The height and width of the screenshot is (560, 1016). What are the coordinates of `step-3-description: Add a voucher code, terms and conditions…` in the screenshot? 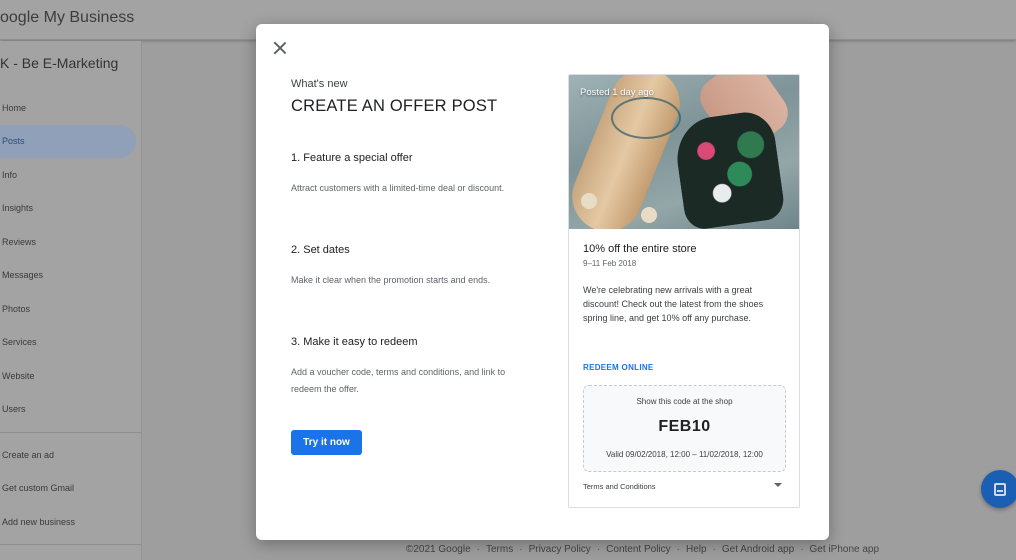 It's located at (398, 380).